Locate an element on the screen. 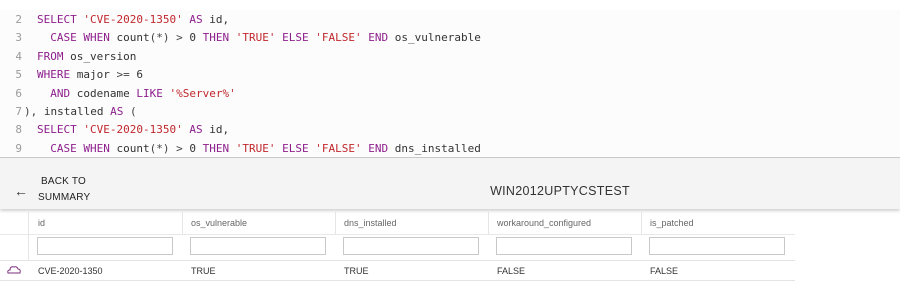 Image resolution: width=900 pixels, height=304 pixels. code-token: '%Server%' is located at coordinates (202, 93).